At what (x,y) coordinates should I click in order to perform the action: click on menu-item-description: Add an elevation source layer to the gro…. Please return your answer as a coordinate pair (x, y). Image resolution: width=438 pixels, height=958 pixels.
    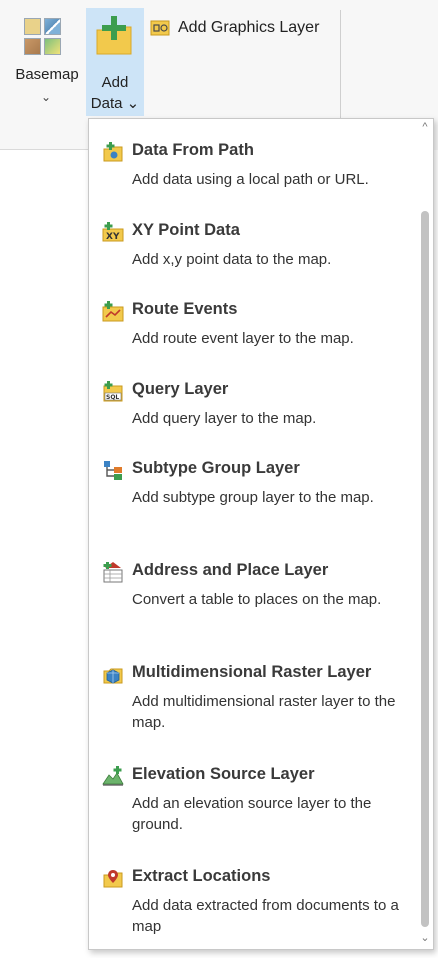
    Looking at the image, I should click on (252, 814).